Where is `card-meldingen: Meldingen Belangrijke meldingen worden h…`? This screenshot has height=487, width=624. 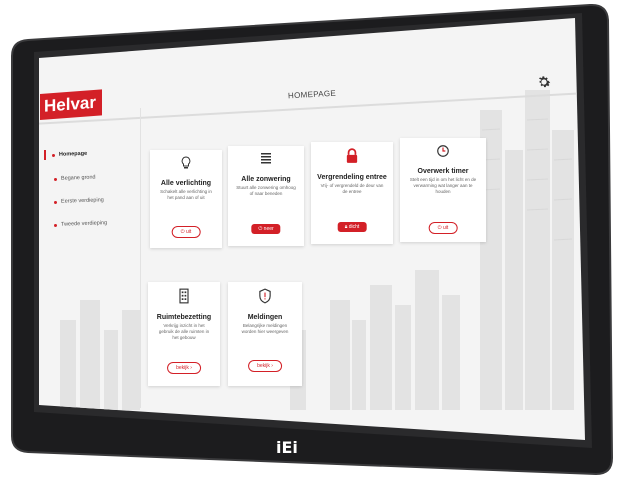
card-meldingen: Meldingen Belangrijke meldingen worden h… is located at coordinates (265, 334).